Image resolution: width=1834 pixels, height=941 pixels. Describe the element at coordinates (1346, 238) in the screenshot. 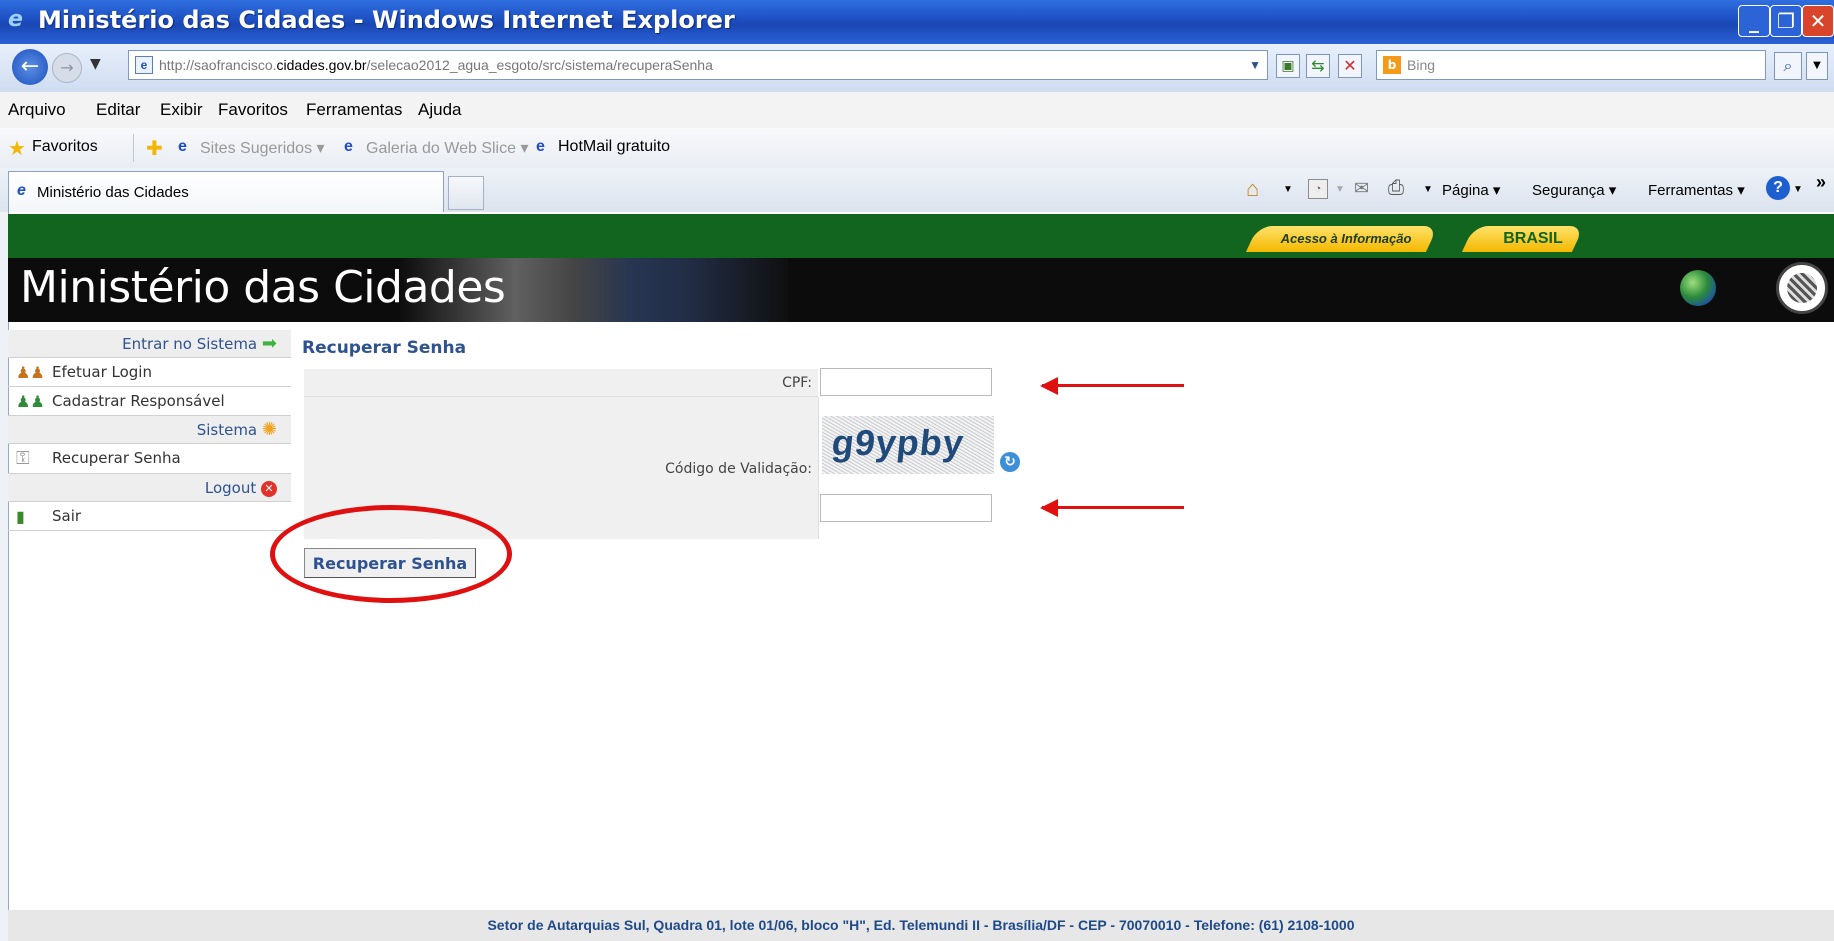

I see `access-info-label: Acesso à Informação` at that location.